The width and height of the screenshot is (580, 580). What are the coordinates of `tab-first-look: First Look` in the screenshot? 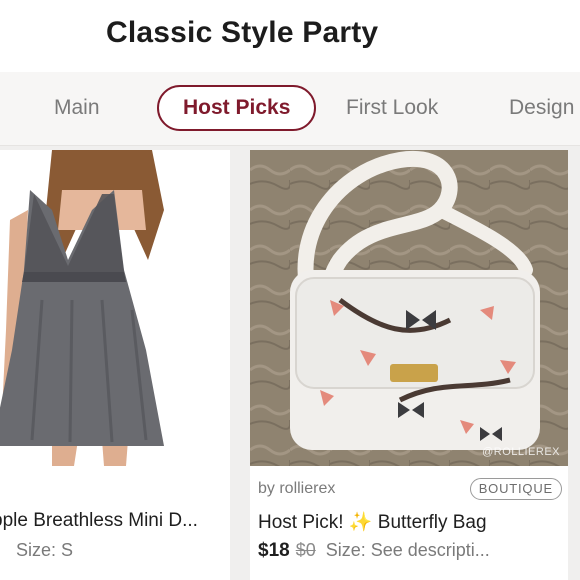 It's located at (392, 108).